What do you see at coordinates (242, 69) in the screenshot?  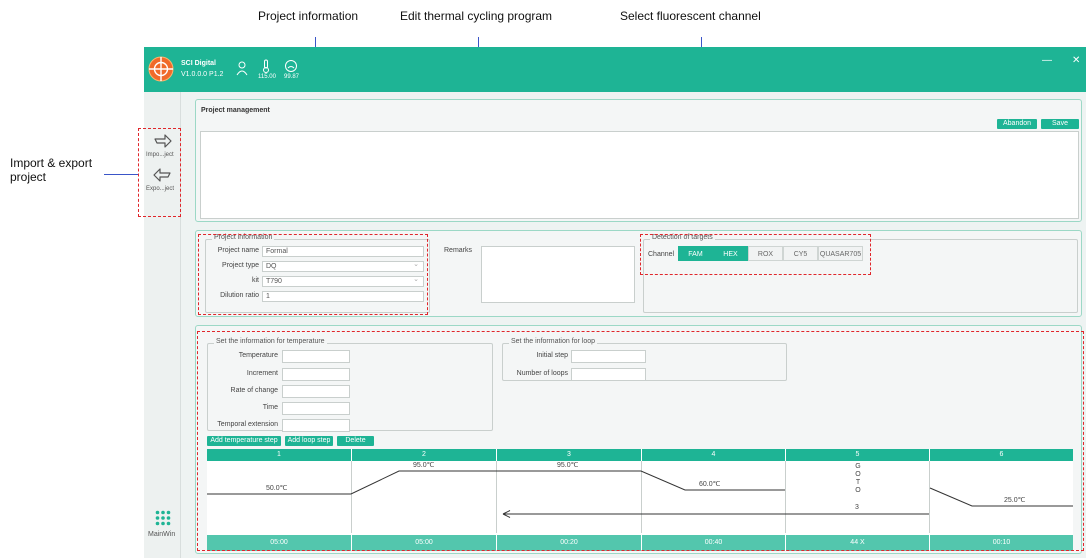 I see `user-icon` at bounding box center [242, 69].